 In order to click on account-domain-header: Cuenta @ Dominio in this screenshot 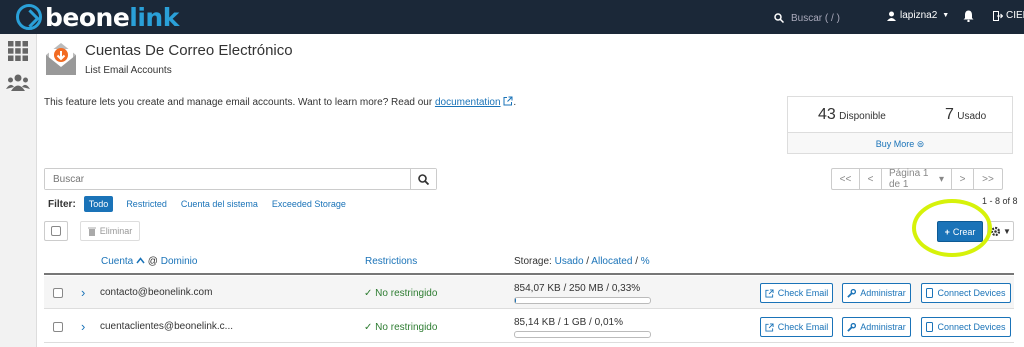, I will do `click(149, 261)`.